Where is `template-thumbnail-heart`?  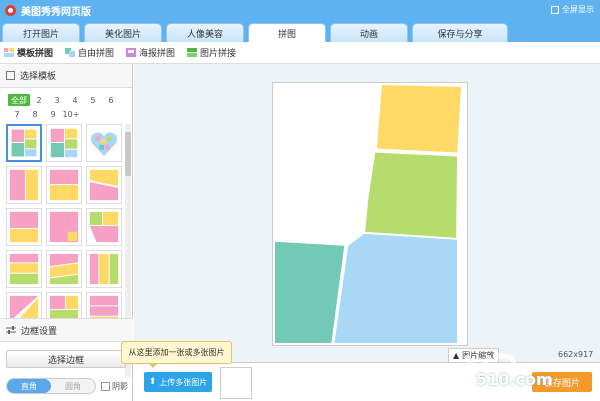
template-thumbnail-heart is located at coordinates (104, 143).